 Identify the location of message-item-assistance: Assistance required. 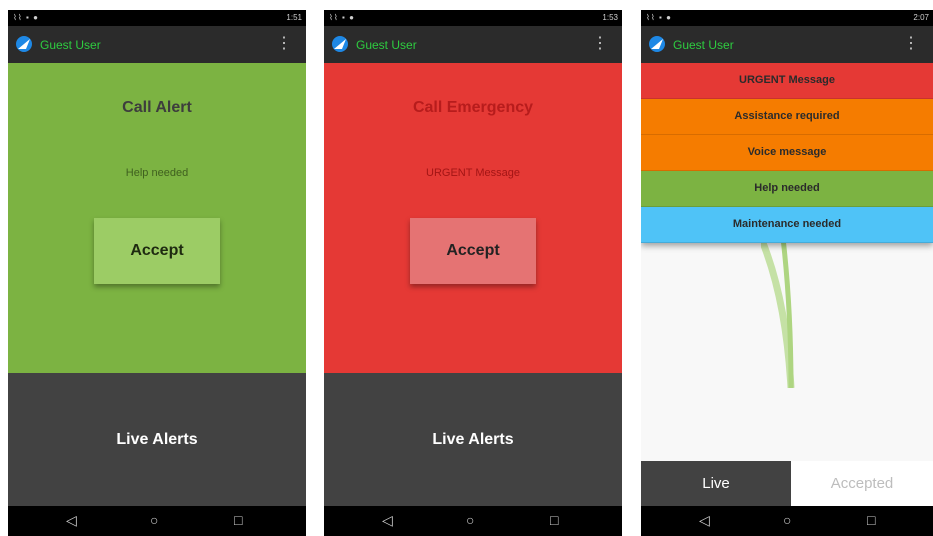
(787, 117).